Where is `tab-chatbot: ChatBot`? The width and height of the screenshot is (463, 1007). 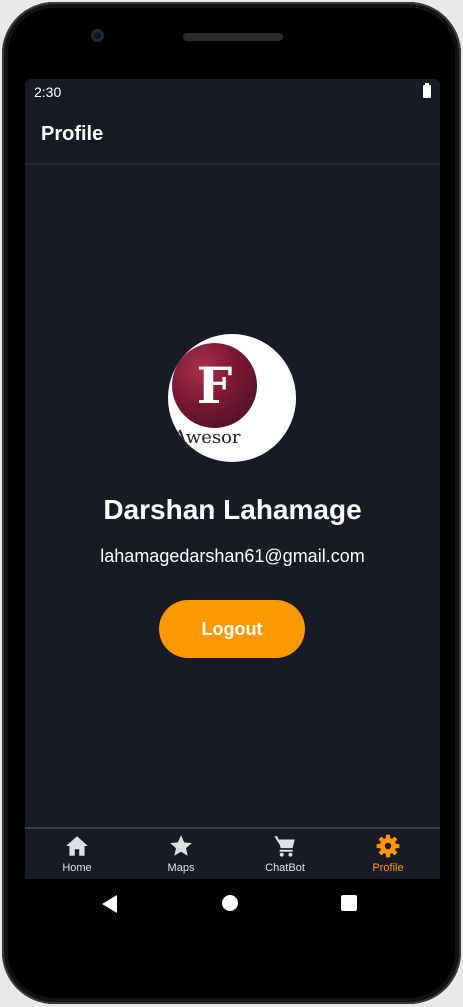
tab-chatbot: ChatBot is located at coordinates (285, 856).